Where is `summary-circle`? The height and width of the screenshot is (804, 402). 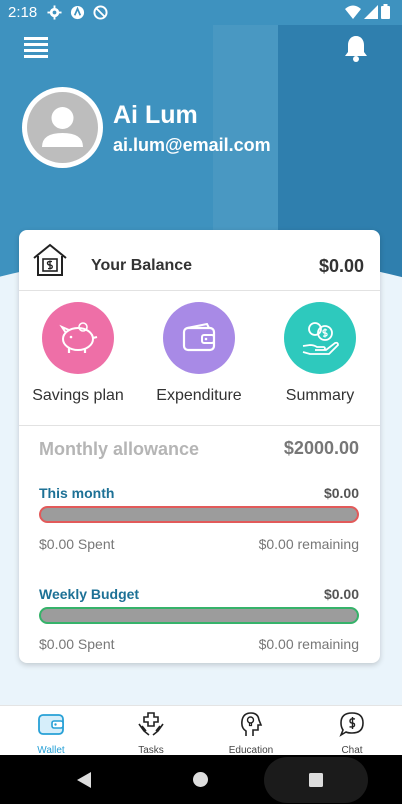 summary-circle is located at coordinates (320, 338).